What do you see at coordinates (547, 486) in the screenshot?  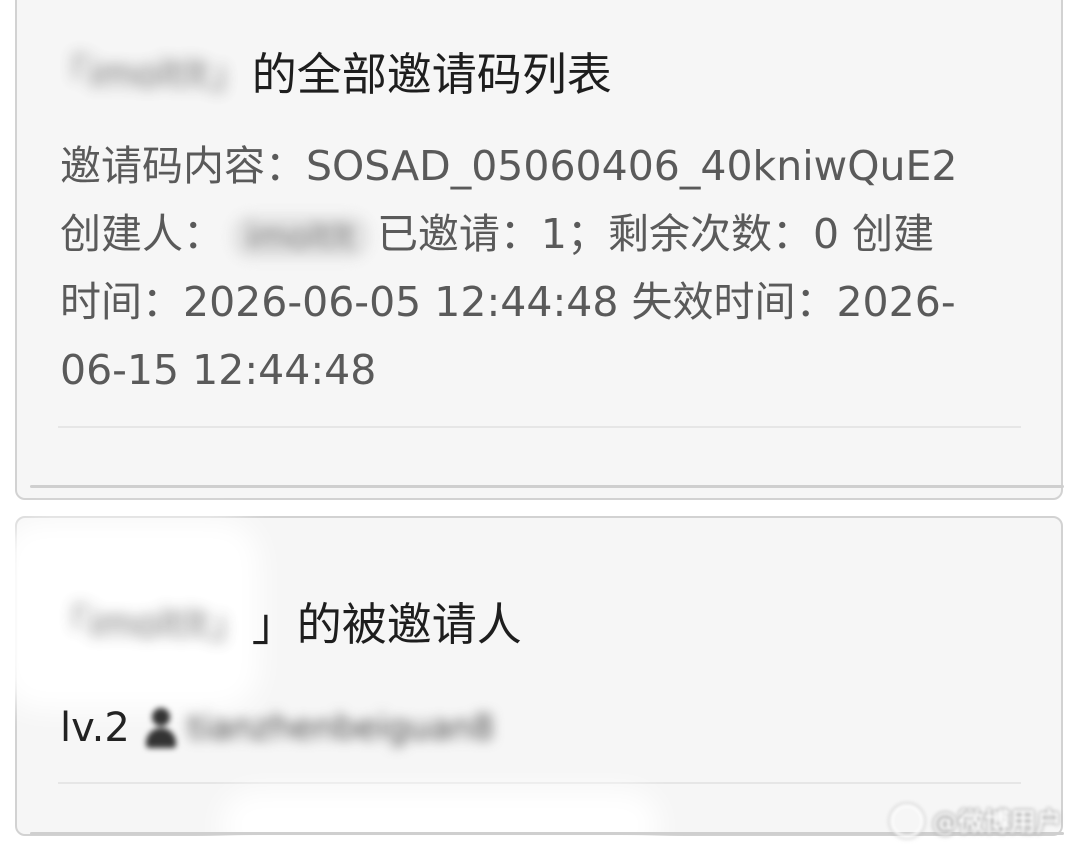 I see `card-footer-bar` at bounding box center [547, 486].